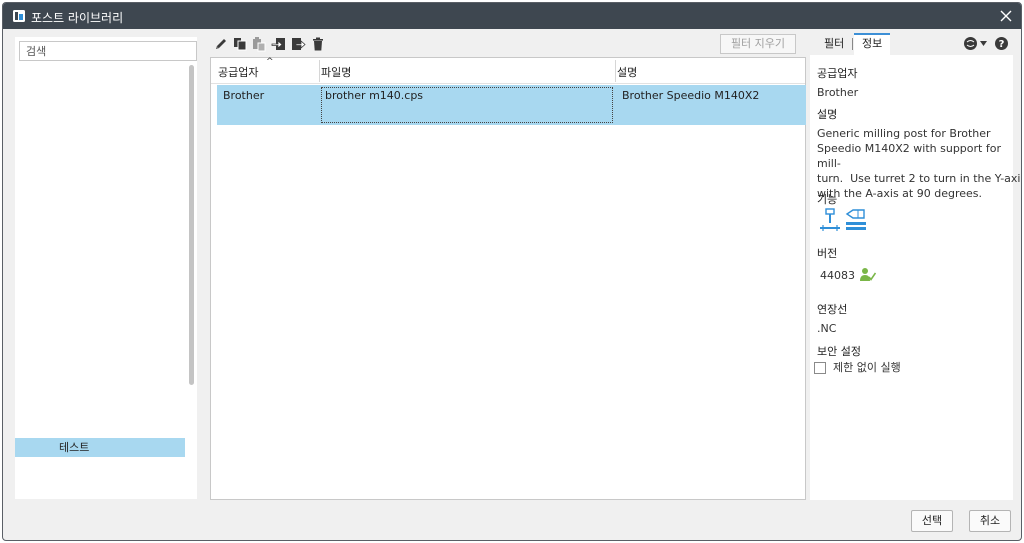  Describe the element at coordinates (827, 253) in the screenshot. I see `version-label: 버전` at that location.